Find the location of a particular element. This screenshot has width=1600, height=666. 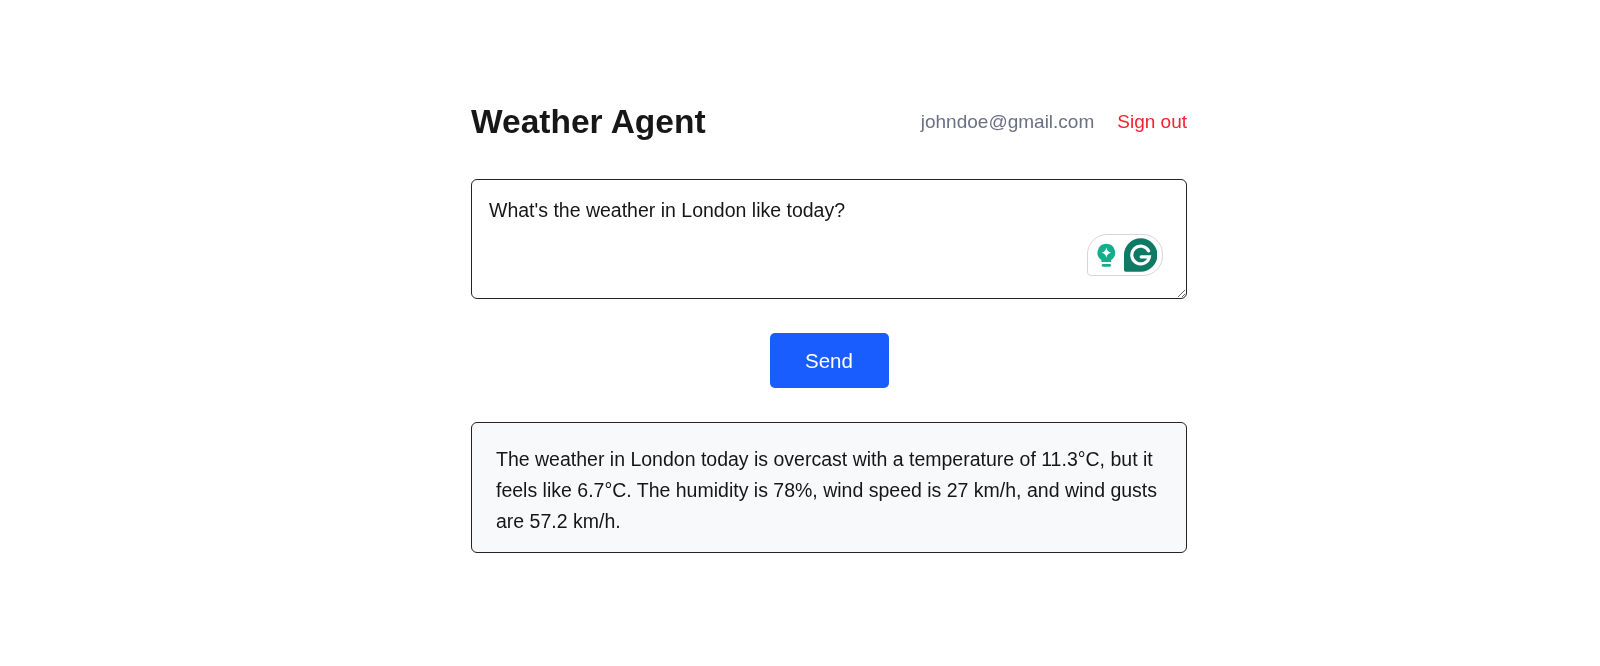

logo-icon is located at coordinates (1140, 255).